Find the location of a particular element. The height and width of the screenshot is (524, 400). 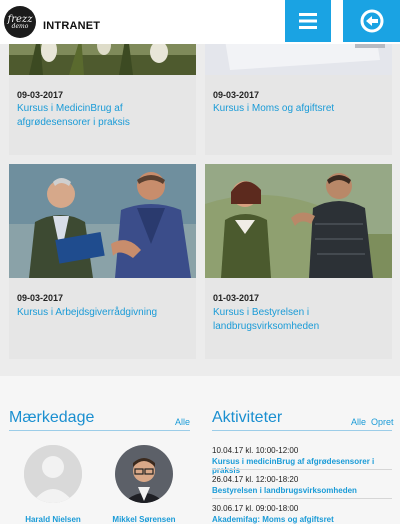

activity-time: 10.04.17 kl. 10:00-12:00 is located at coordinates (255, 450).